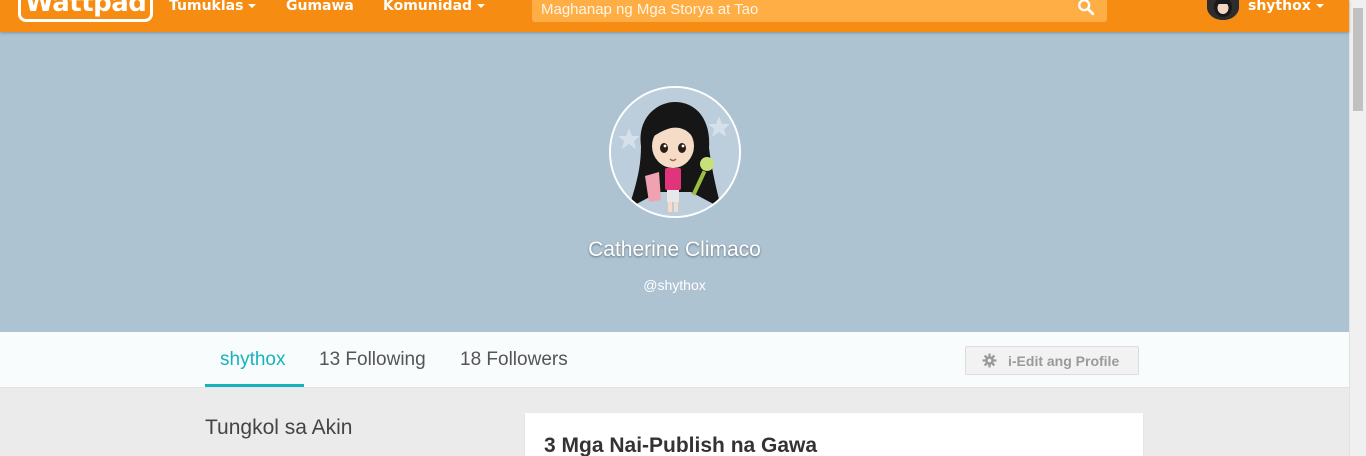  Describe the element at coordinates (1064, 361) in the screenshot. I see `edit-profile-label: i-Edit ang Profile` at that location.